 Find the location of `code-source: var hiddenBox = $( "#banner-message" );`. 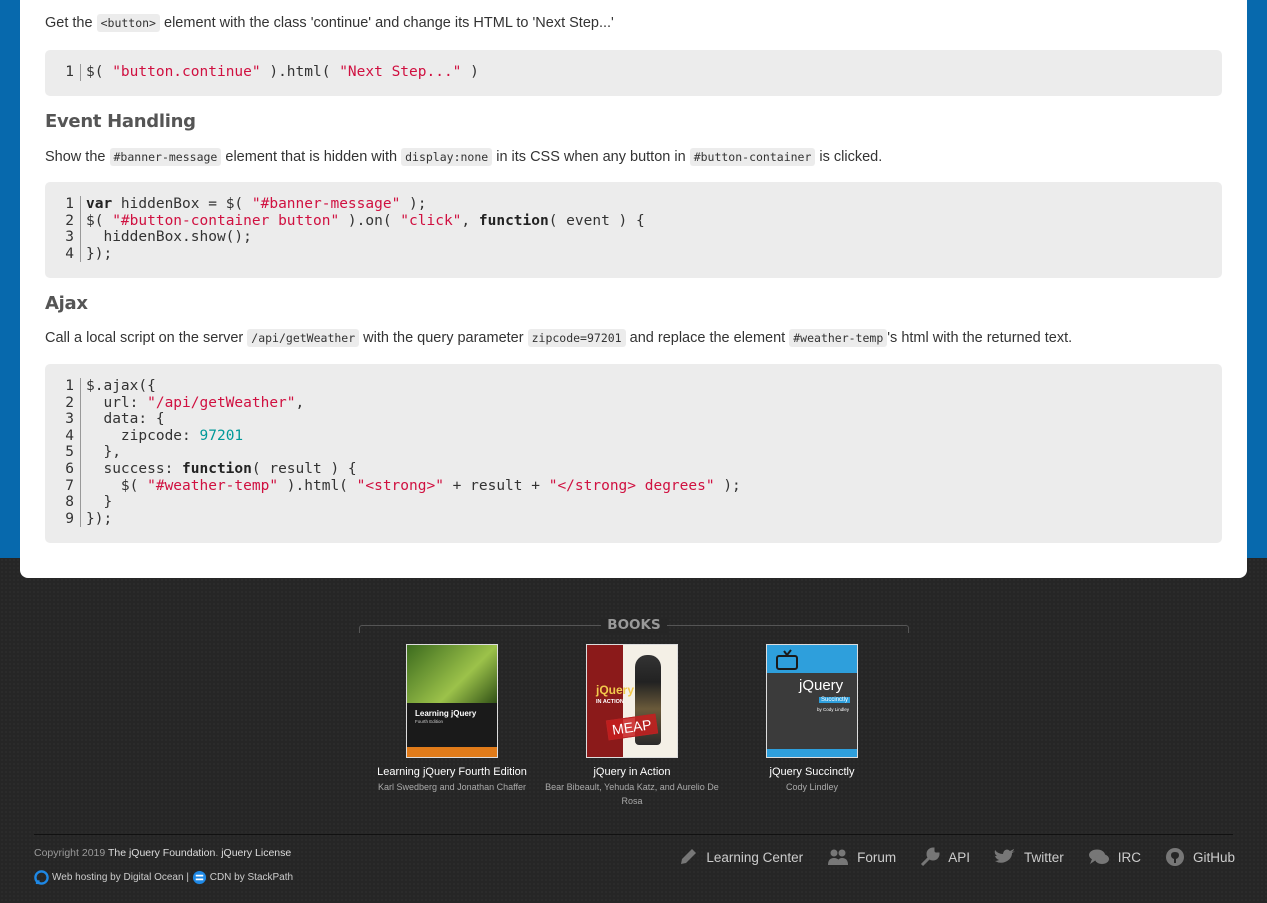

code-source: var hiddenBox = $( "#banner-message" ); is located at coordinates (253, 204).